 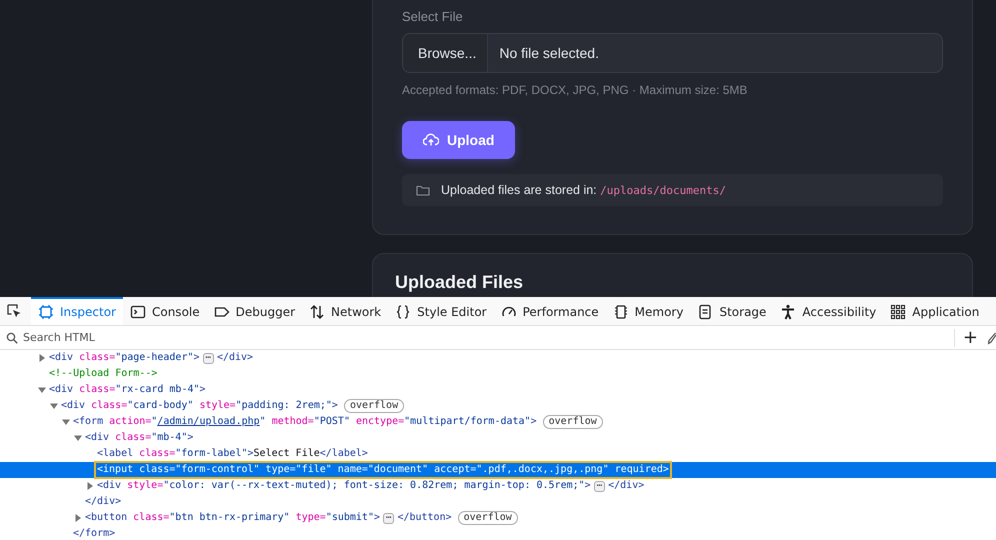 What do you see at coordinates (124, 358) in the screenshot?
I see `markup-text: <div class="page-header">` at bounding box center [124, 358].